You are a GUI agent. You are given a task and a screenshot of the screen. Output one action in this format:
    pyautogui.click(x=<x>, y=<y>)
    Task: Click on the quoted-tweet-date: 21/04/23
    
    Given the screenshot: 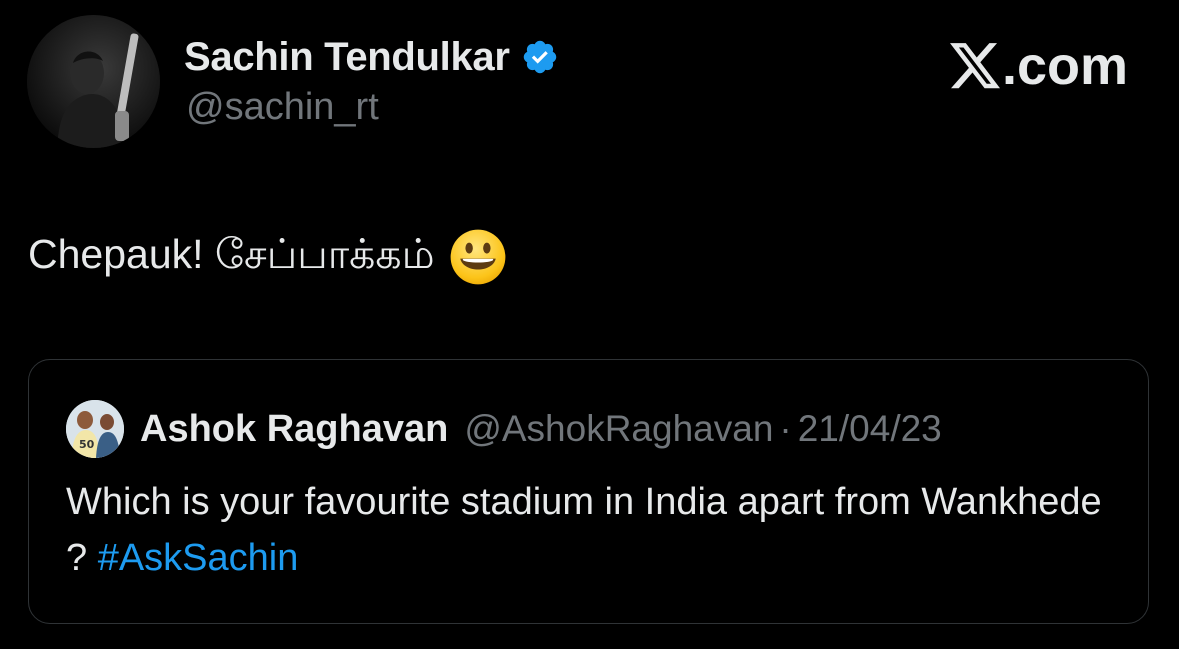 What is the action you would take?
    pyautogui.click(x=870, y=429)
    